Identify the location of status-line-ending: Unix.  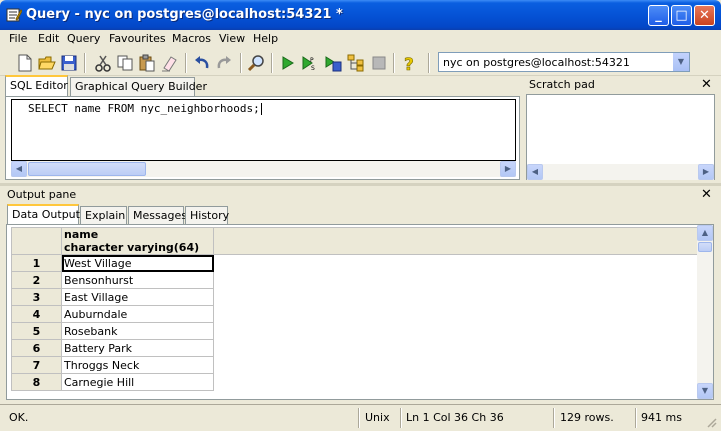
(377, 417).